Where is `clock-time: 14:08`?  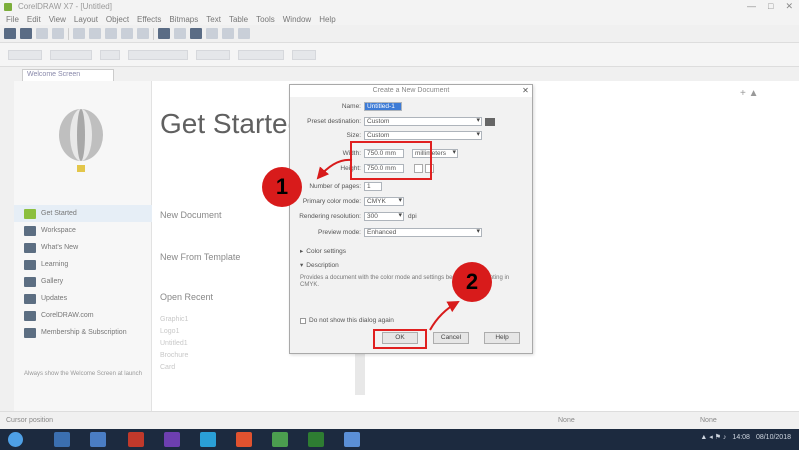
clock-time: 14:08 is located at coordinates (741, 437).